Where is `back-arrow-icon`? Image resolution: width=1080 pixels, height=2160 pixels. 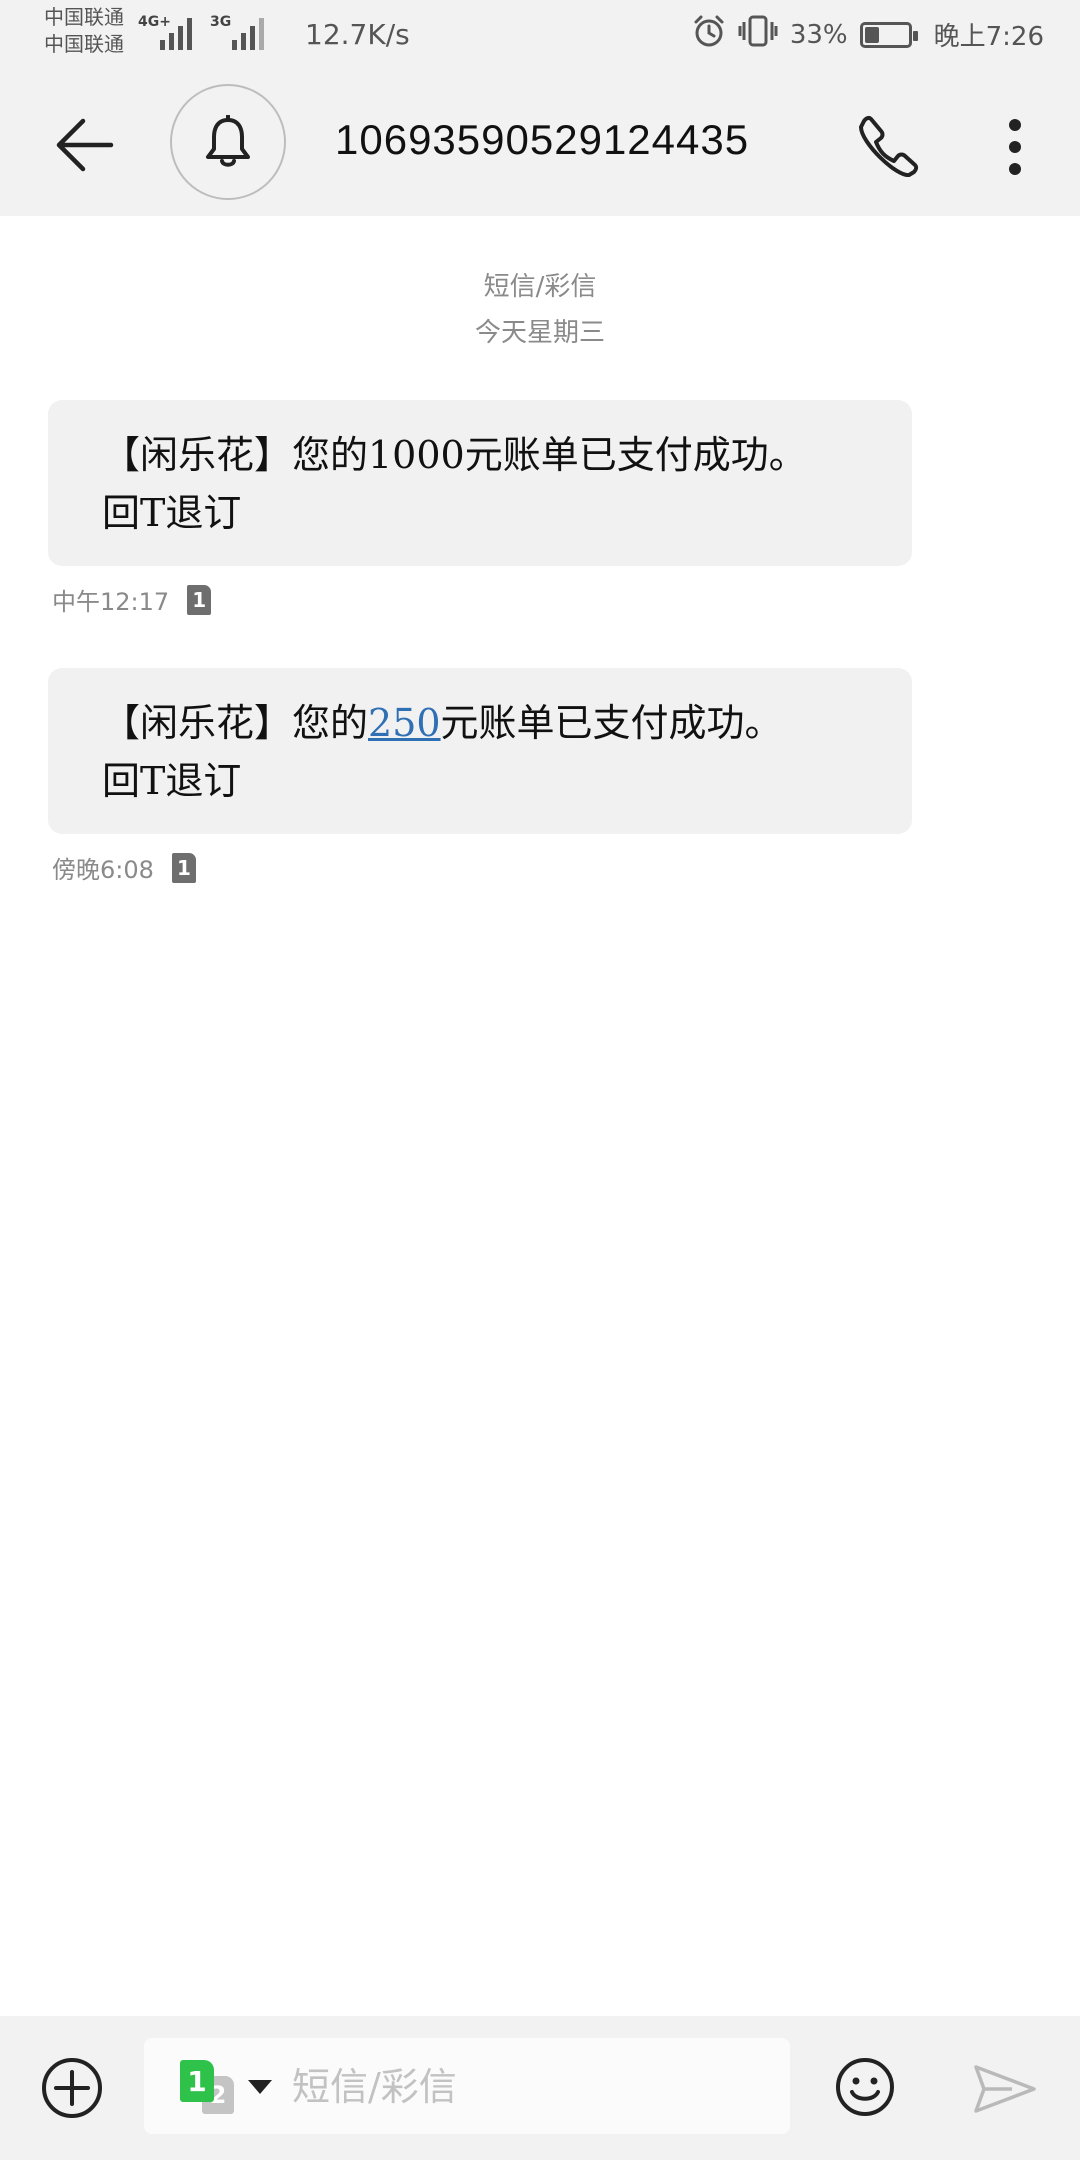 back-arrow-icon is located at coordinates (85, 145).